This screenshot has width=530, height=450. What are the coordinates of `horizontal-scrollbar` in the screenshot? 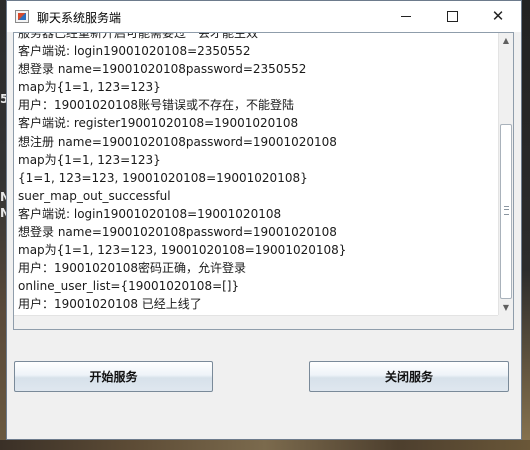 It's located at (256, 322).